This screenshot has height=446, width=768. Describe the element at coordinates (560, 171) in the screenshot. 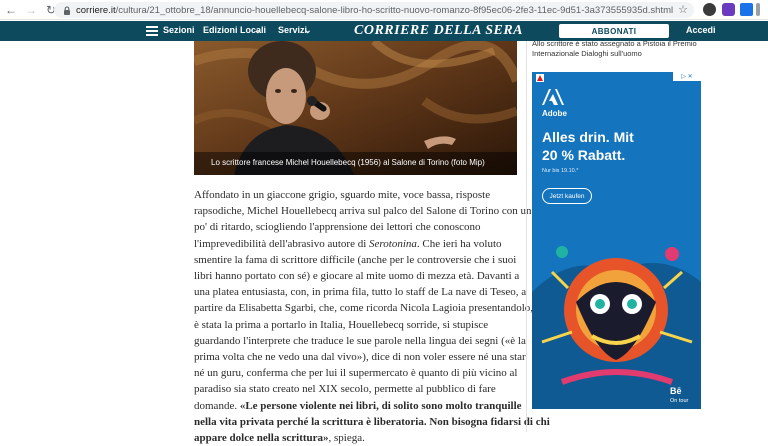

I see `ad-fineprint: Nur bis 19.10.*` at that location.